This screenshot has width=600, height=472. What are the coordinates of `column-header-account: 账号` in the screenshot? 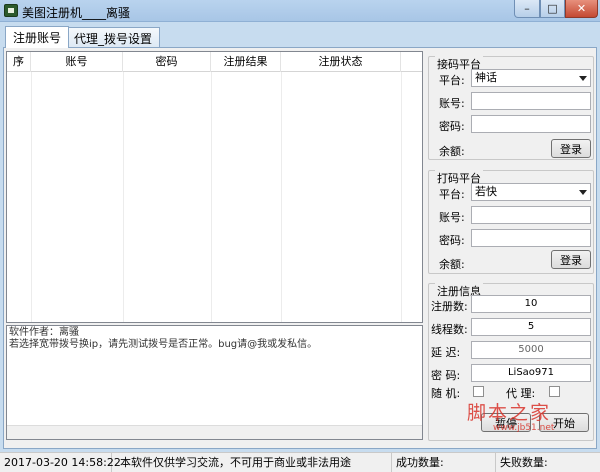 It's located at (77, 62).